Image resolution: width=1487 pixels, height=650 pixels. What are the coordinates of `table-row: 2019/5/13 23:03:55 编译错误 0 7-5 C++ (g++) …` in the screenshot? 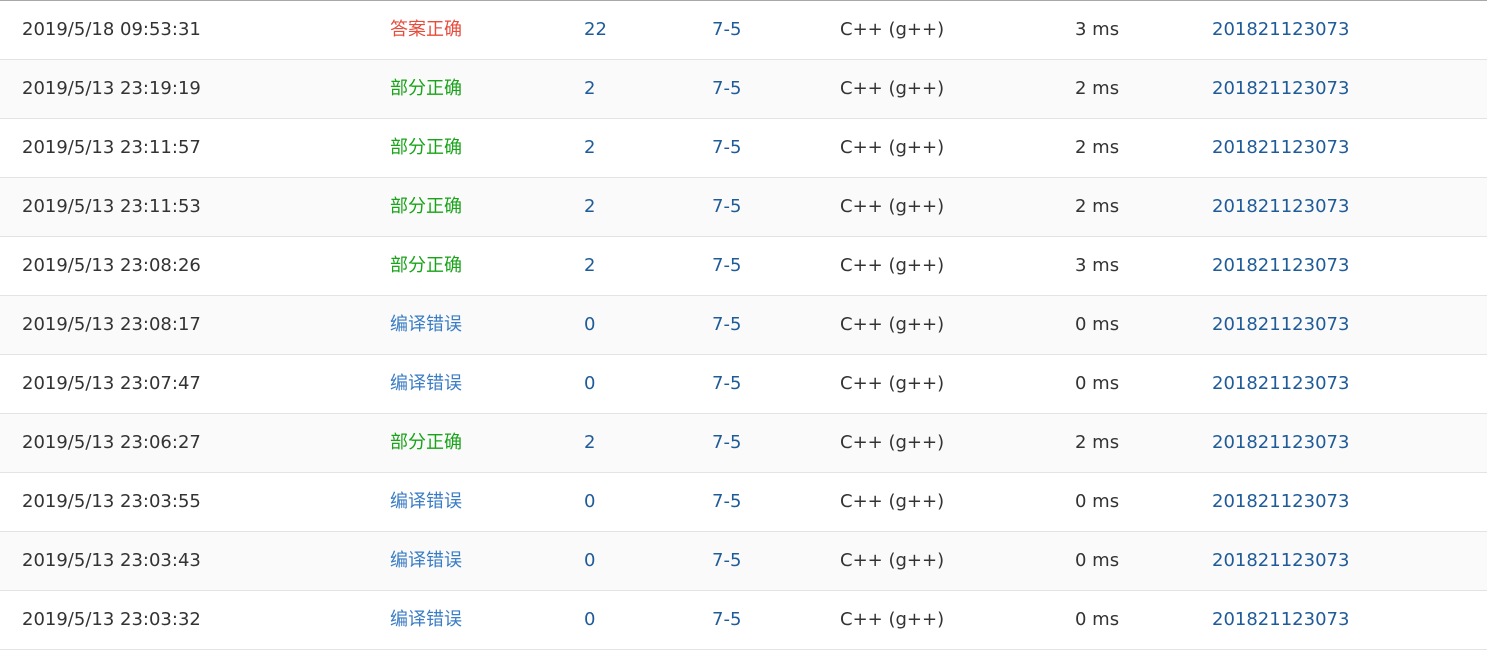 It's located at (743, 502).